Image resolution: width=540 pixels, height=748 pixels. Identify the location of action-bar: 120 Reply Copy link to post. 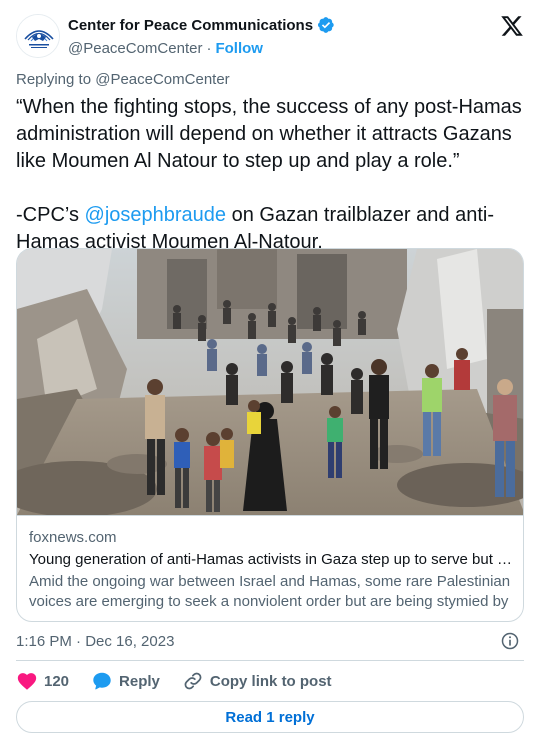
(185, 681).